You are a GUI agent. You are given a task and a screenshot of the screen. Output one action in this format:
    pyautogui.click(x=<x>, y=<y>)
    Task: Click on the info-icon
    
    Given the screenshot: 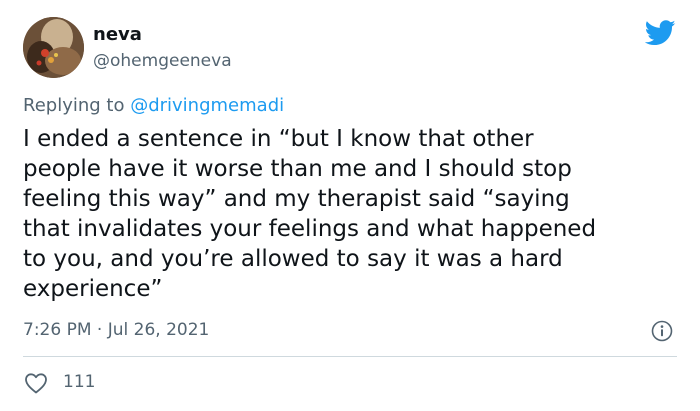 What is the action you would take?
    pyautogui.click(x=662, y=331)
    